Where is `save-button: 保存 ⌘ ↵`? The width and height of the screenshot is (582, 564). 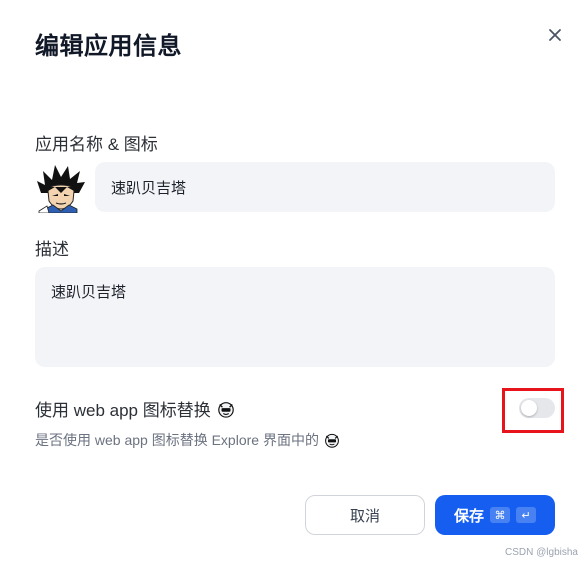
save-button: 保存 ⌘ ↵ is located at coordinates (495, 515).